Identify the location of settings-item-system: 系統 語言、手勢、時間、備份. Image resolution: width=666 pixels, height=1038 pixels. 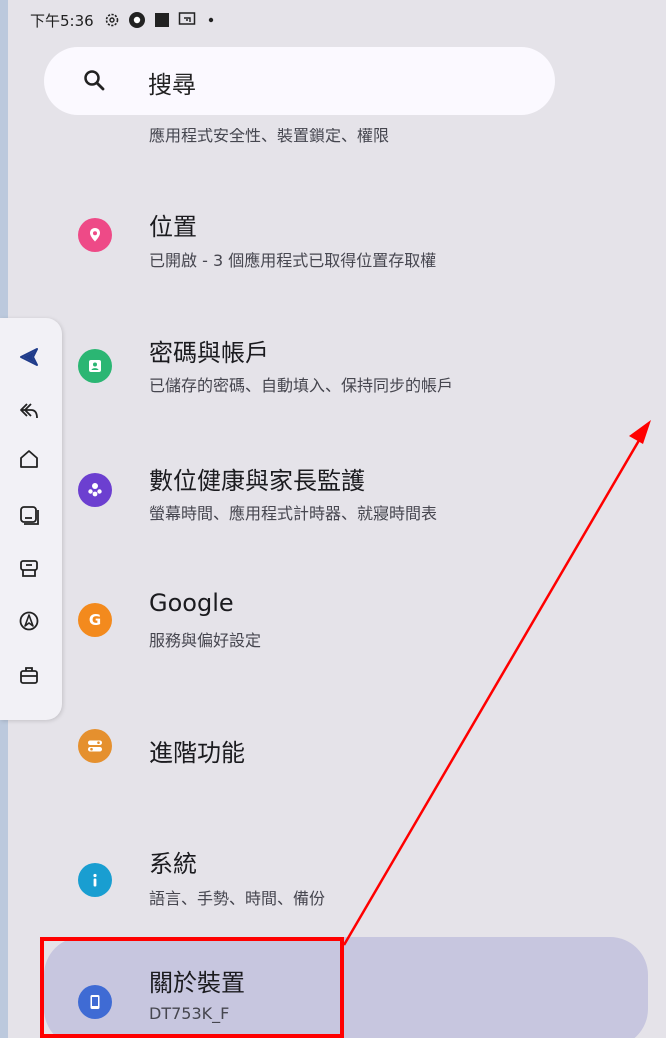
(337, 885).